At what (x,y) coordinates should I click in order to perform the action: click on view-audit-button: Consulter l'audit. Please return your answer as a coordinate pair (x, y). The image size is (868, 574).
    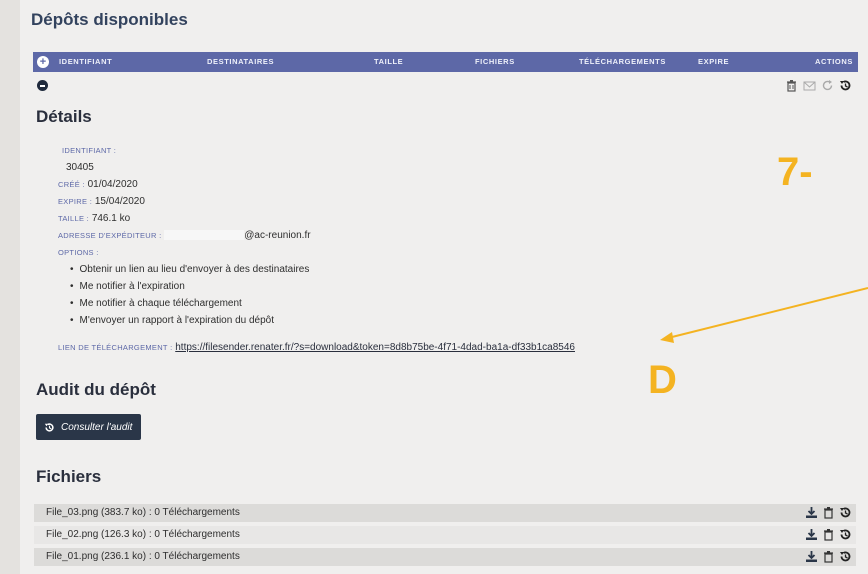
    Looking at the image, I should click on (88, 427).